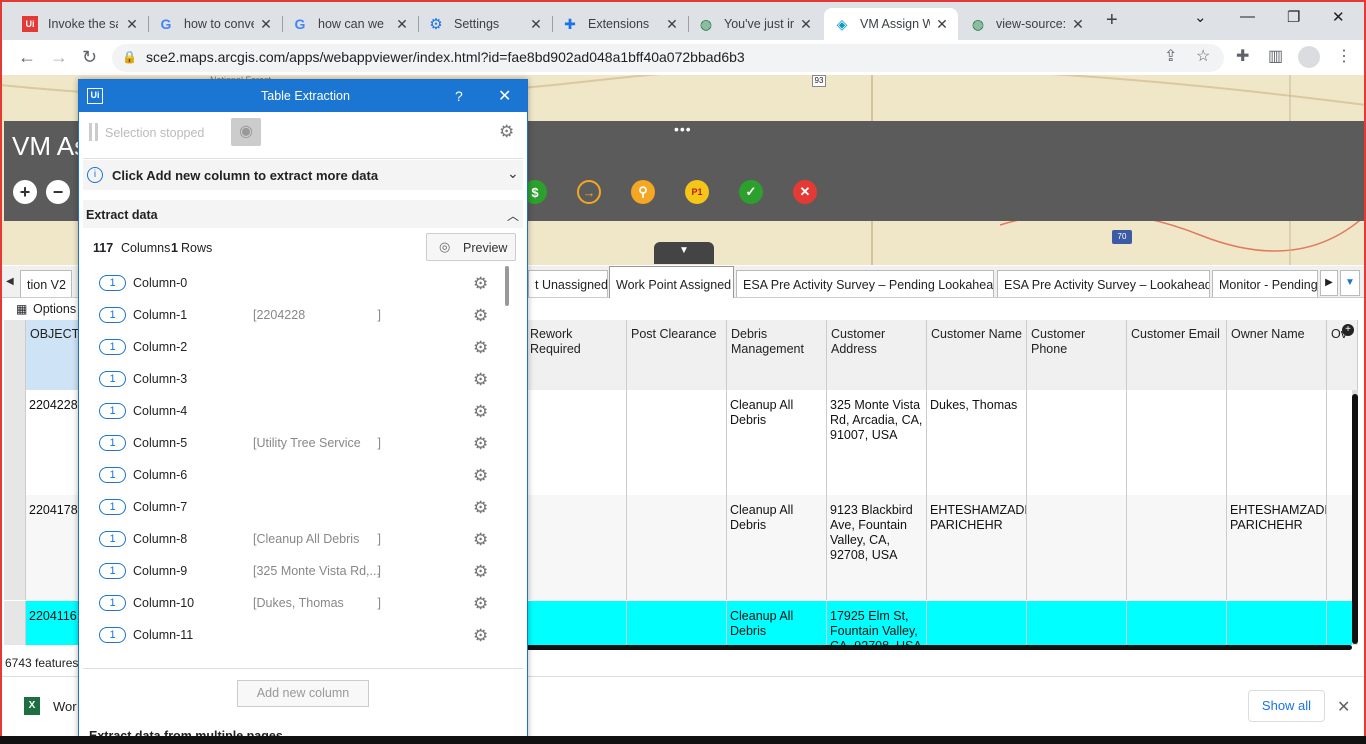 This screenshot has width=1366, height=744. I want to click on show-all-button: Show all, so click(1286, 706).